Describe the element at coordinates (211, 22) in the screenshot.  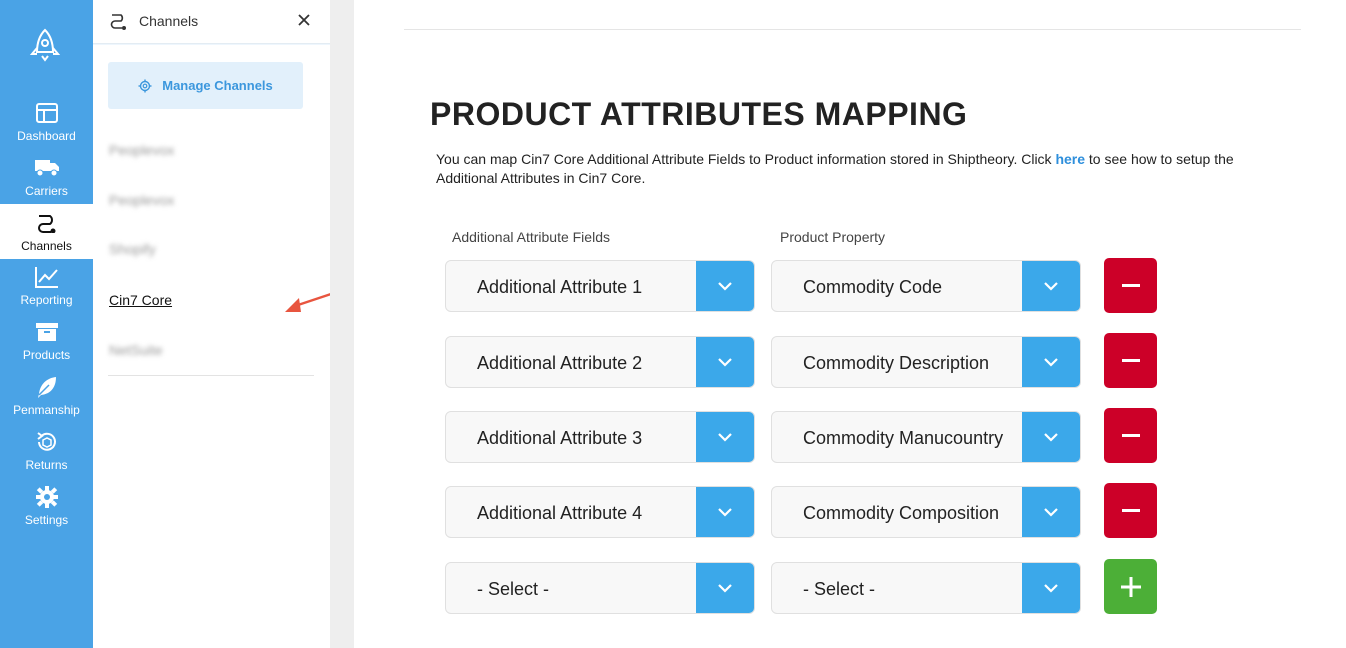
I see `panel-header: Channels` at that location.